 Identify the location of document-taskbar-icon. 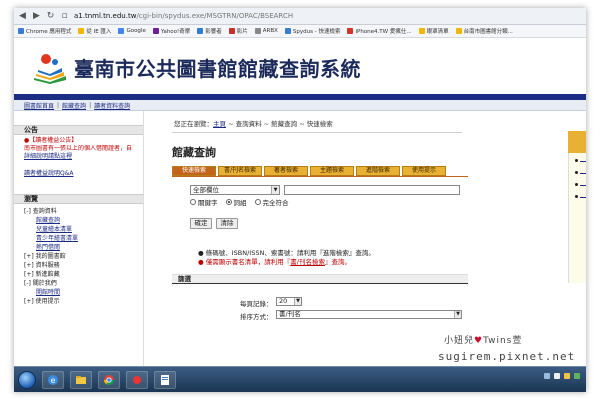
(165, 379).